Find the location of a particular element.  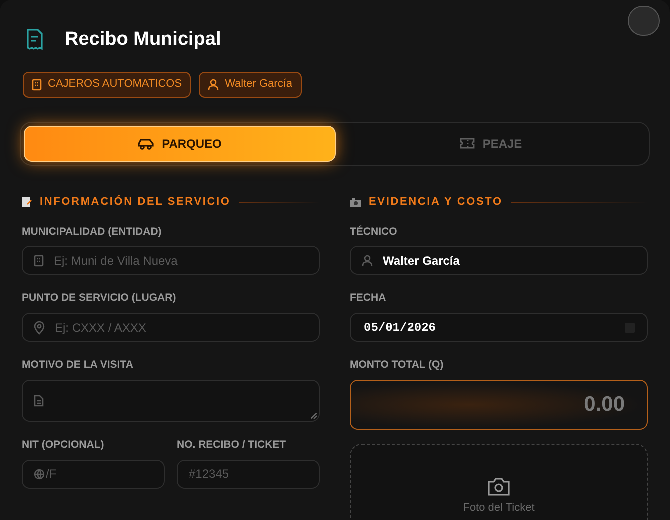

field-label: NO. RECIBO / TICKET is located at coordinates (232, 445).